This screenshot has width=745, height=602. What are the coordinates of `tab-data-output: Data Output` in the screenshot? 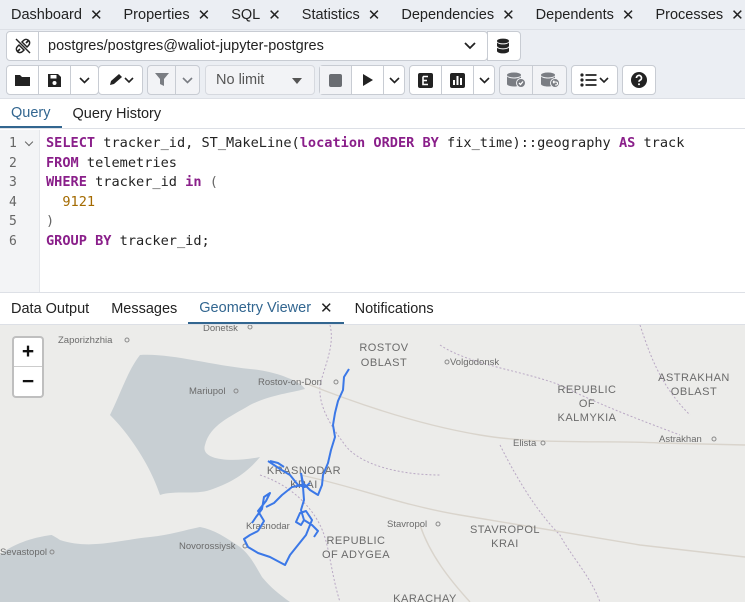 It's located at (50, 308).